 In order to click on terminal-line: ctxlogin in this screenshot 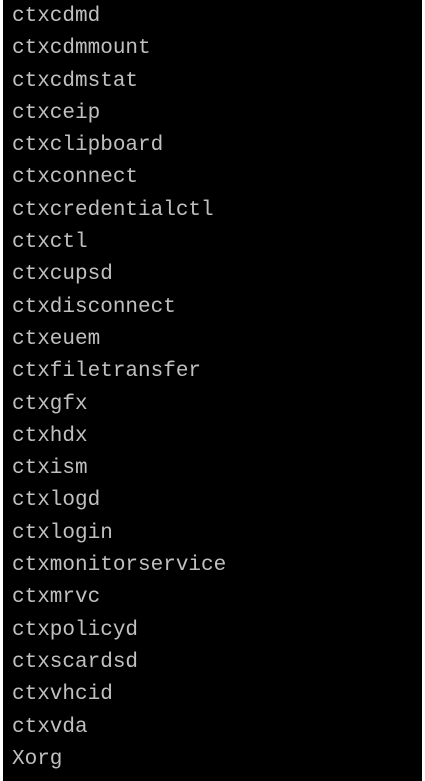, I will do `click(62, 533)`.